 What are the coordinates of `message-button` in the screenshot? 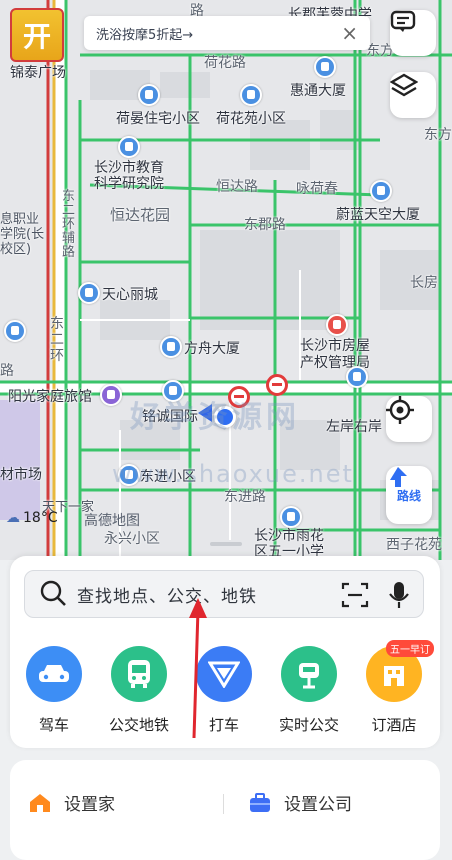 It's located at (413, 33).